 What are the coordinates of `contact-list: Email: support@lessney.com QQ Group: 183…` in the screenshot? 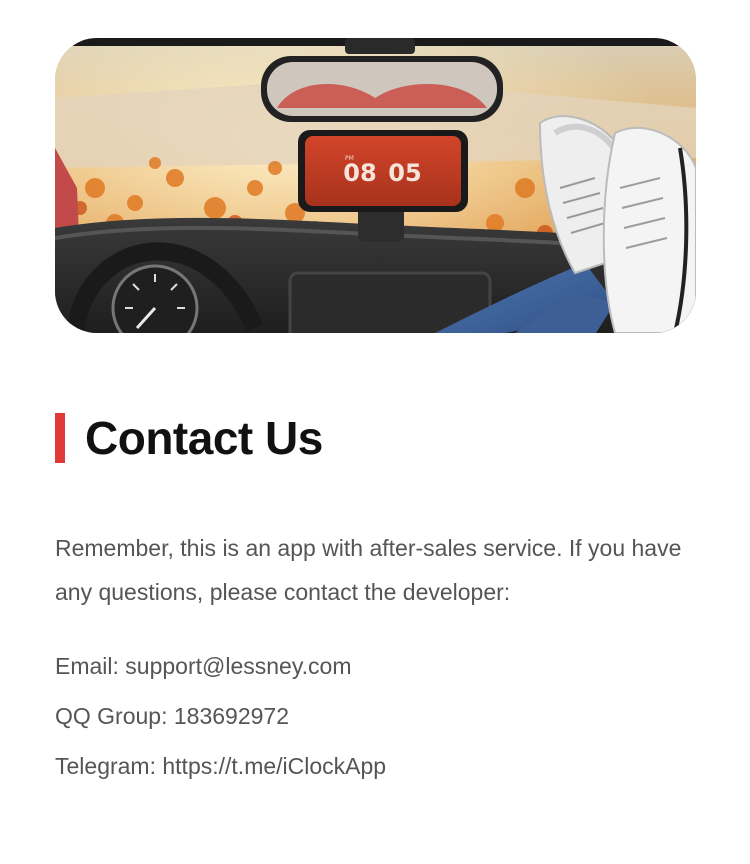 It's located at (375, 721).